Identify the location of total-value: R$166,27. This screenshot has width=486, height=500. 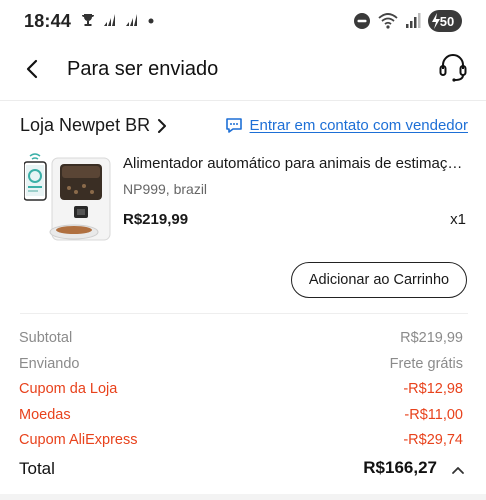
(400, 467).